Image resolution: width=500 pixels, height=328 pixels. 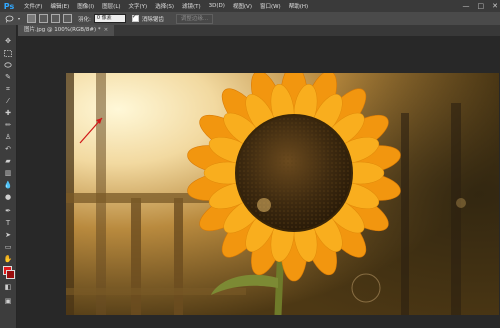 What do you see at coordinates (259, 30) in the screenshot?
I see `document-tab-bar: 图片.jpg @ 100%(RGB/8#) * ×` at bounding box center [259, 30].